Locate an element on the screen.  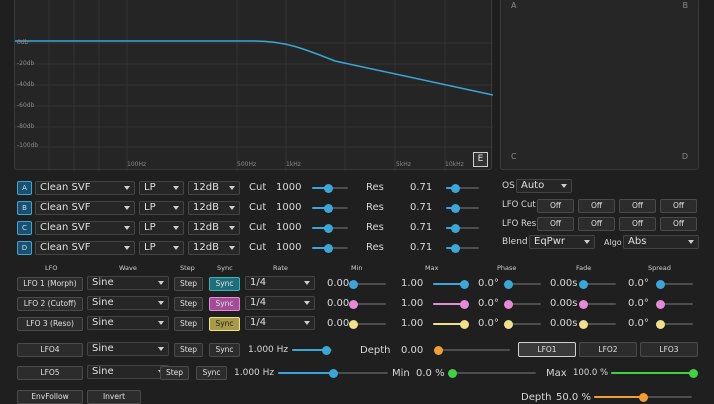
lfo4-rate-slider is located at coordinates (312, 350).